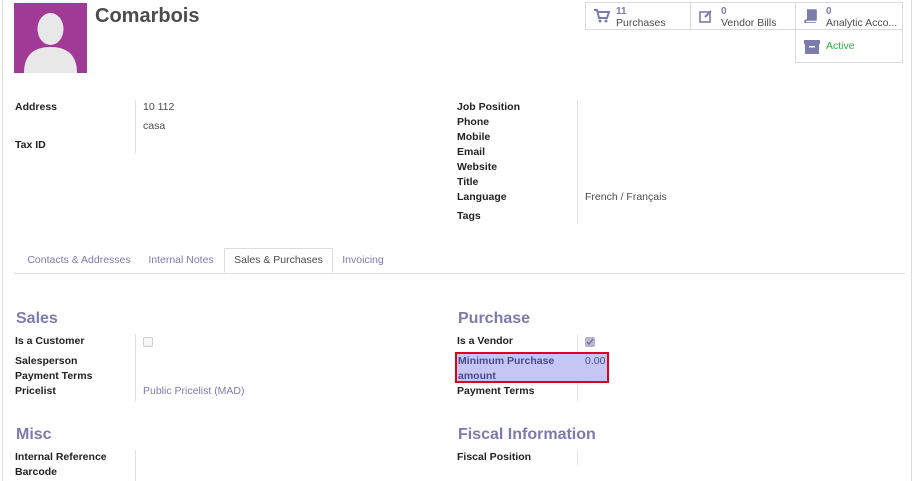 The image size is (915, 481). What do you see at coordinates (485, 341) in the screenshot?
I see `is-vendor-label: Is a Vendor` at bounding box center [485, 341].